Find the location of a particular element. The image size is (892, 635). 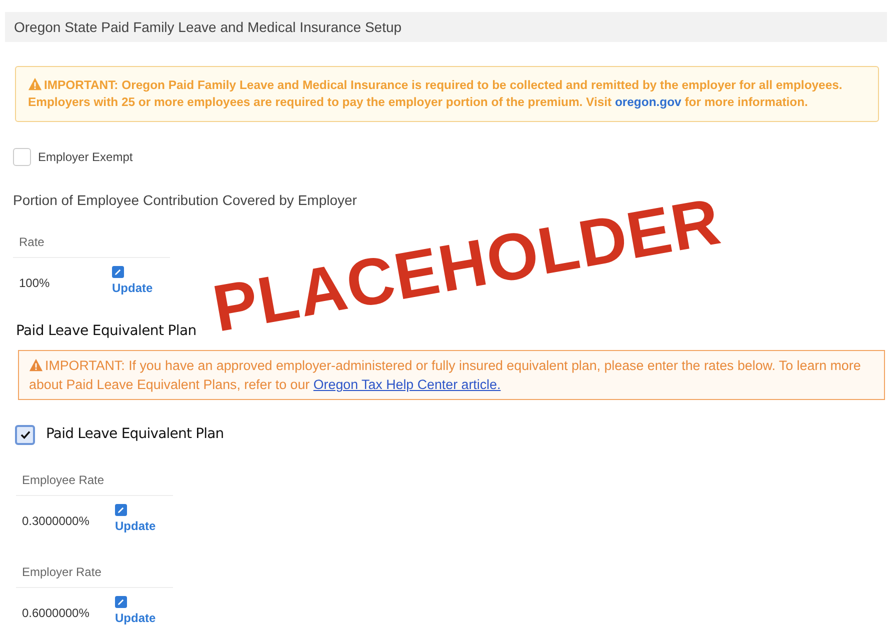

section-heading: Paid Leave Equivalent Plan is located at coordinates (107, 331).